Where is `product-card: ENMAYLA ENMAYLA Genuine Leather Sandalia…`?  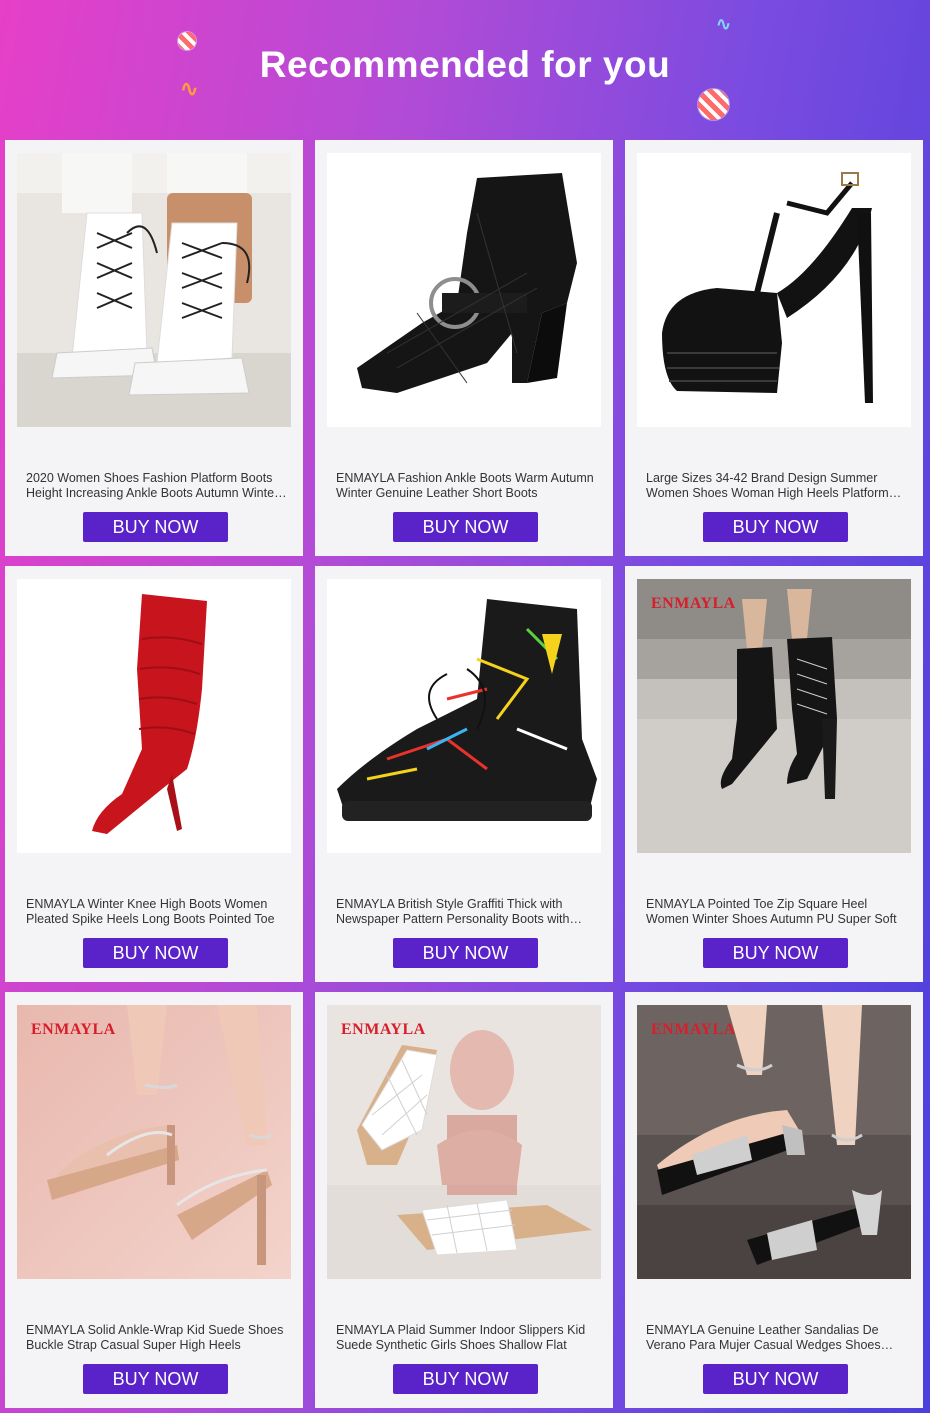 product-card: ENMAYLA ENMAYLA Genuine Leather Sandalia… is located at coordinates (774, 1200).